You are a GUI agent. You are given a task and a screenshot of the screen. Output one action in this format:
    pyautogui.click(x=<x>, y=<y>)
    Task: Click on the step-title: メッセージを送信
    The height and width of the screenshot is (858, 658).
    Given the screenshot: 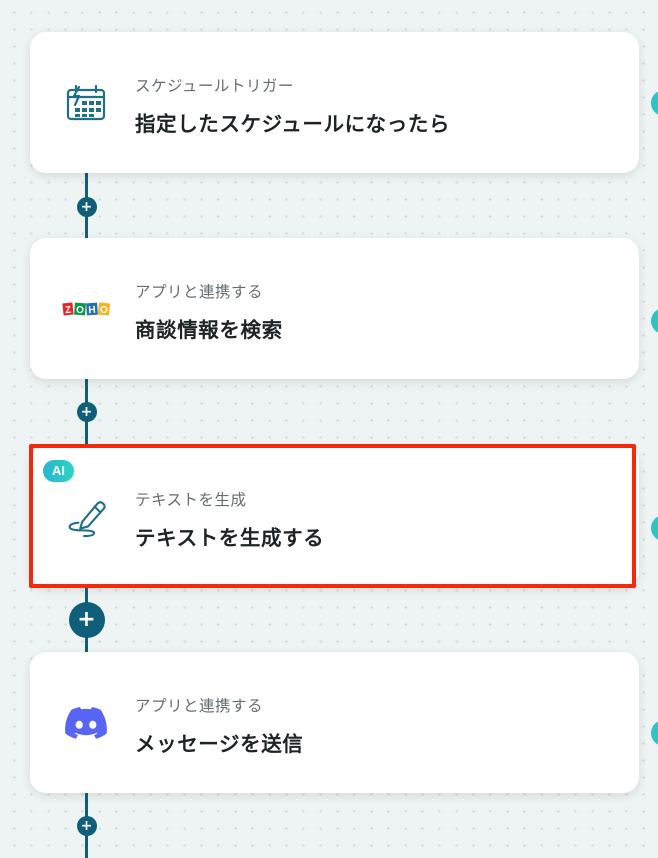 What is the action you would take?
    pyautogui.click(x=219, y=744)
    